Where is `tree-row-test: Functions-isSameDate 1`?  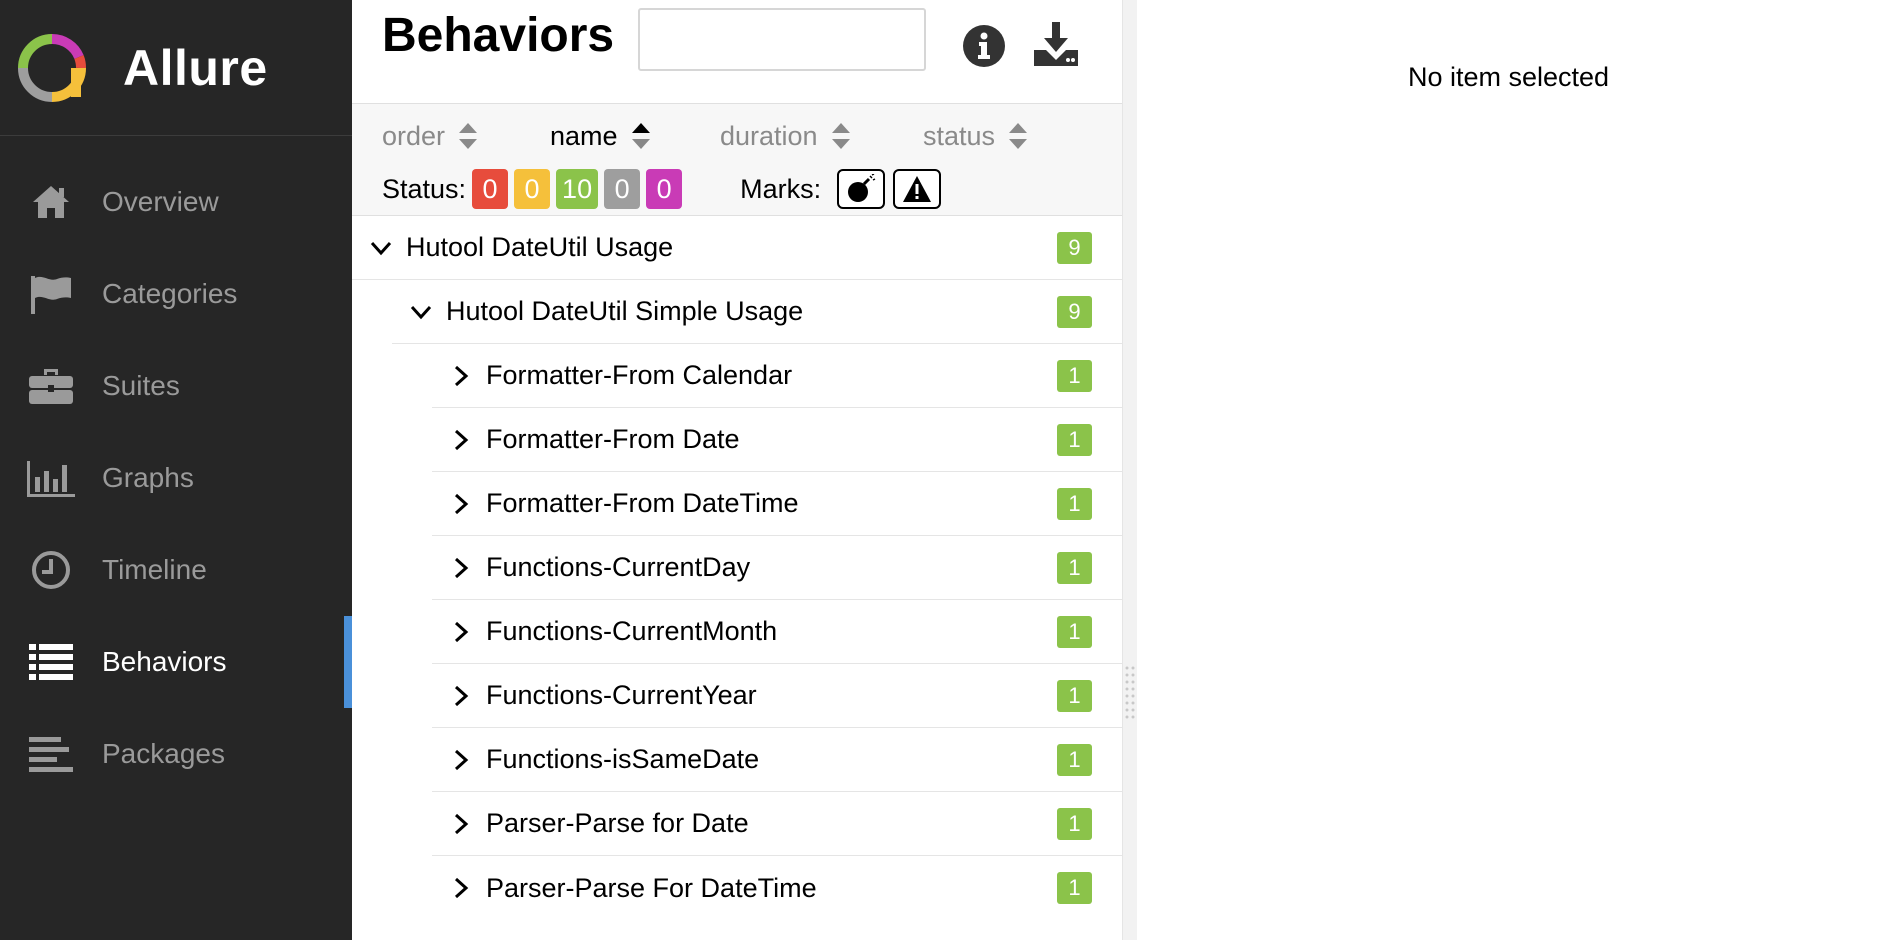
tree-row-test: Functions-isSameDate 1 is located at coordinates (777, 760).